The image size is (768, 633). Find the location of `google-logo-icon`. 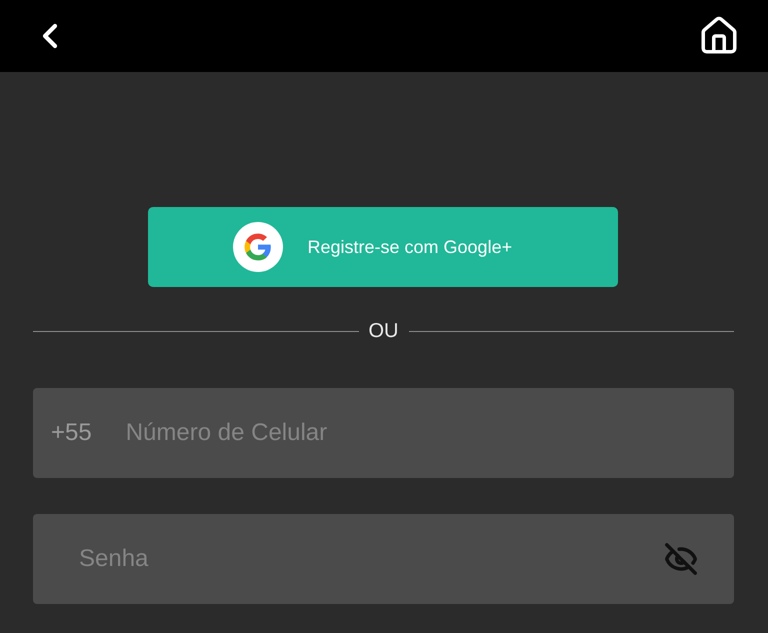

google-logo-icon is located at coordinates (257, 247).